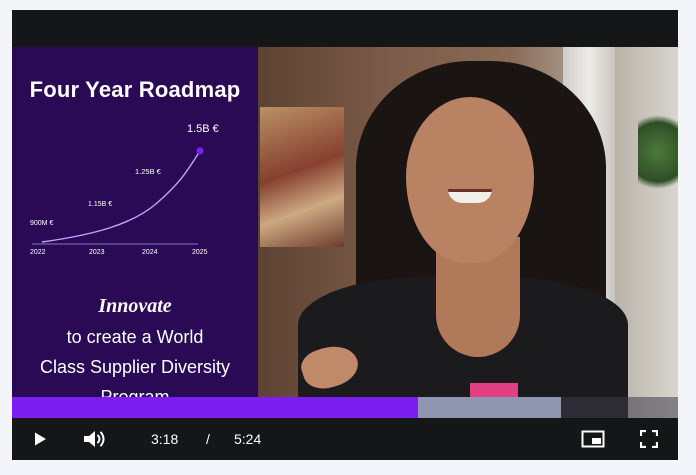 The image size is (696, 475). What do you see at coordinates (148, 171) in the screenshot?
I see `chart-value-label: 1.25B €` at bounding box center [148, 171].